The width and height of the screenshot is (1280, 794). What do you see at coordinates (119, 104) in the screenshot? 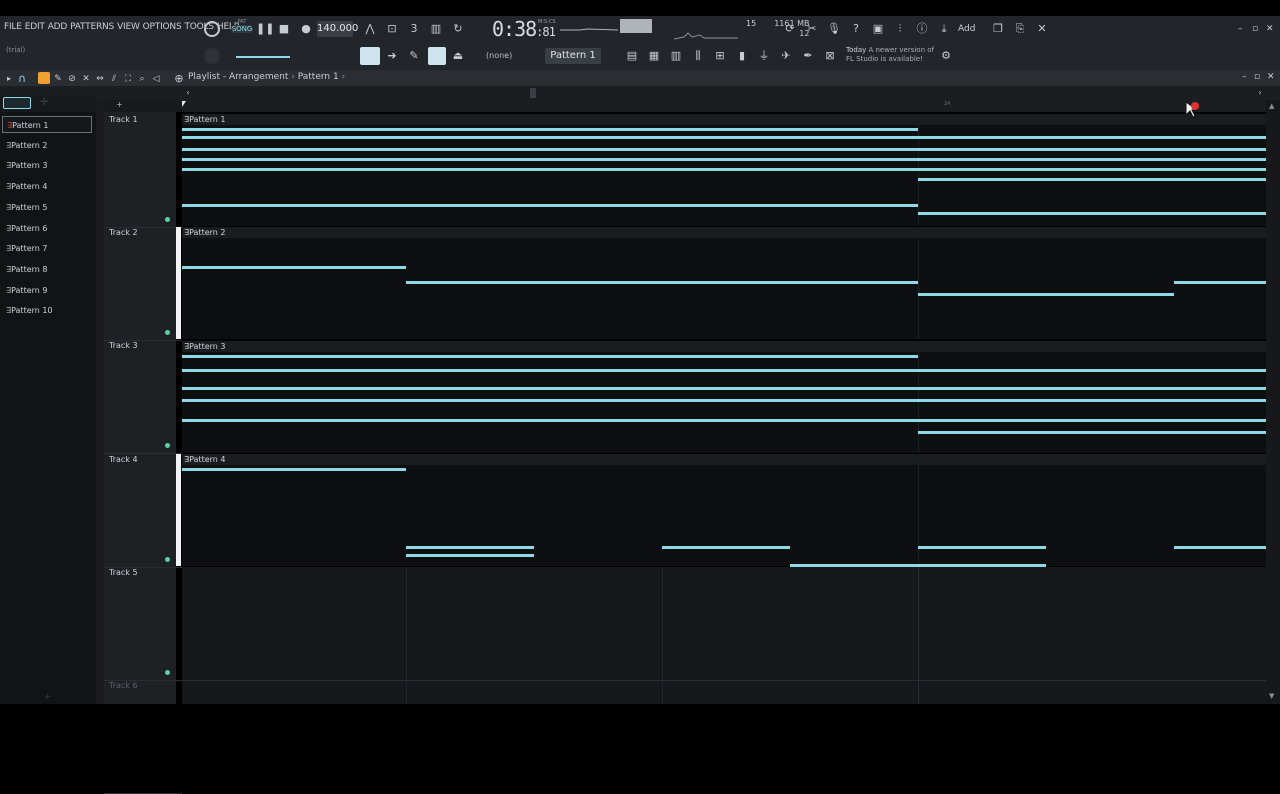
I see `add-track-icon: +` at bounding box center [119, 104].